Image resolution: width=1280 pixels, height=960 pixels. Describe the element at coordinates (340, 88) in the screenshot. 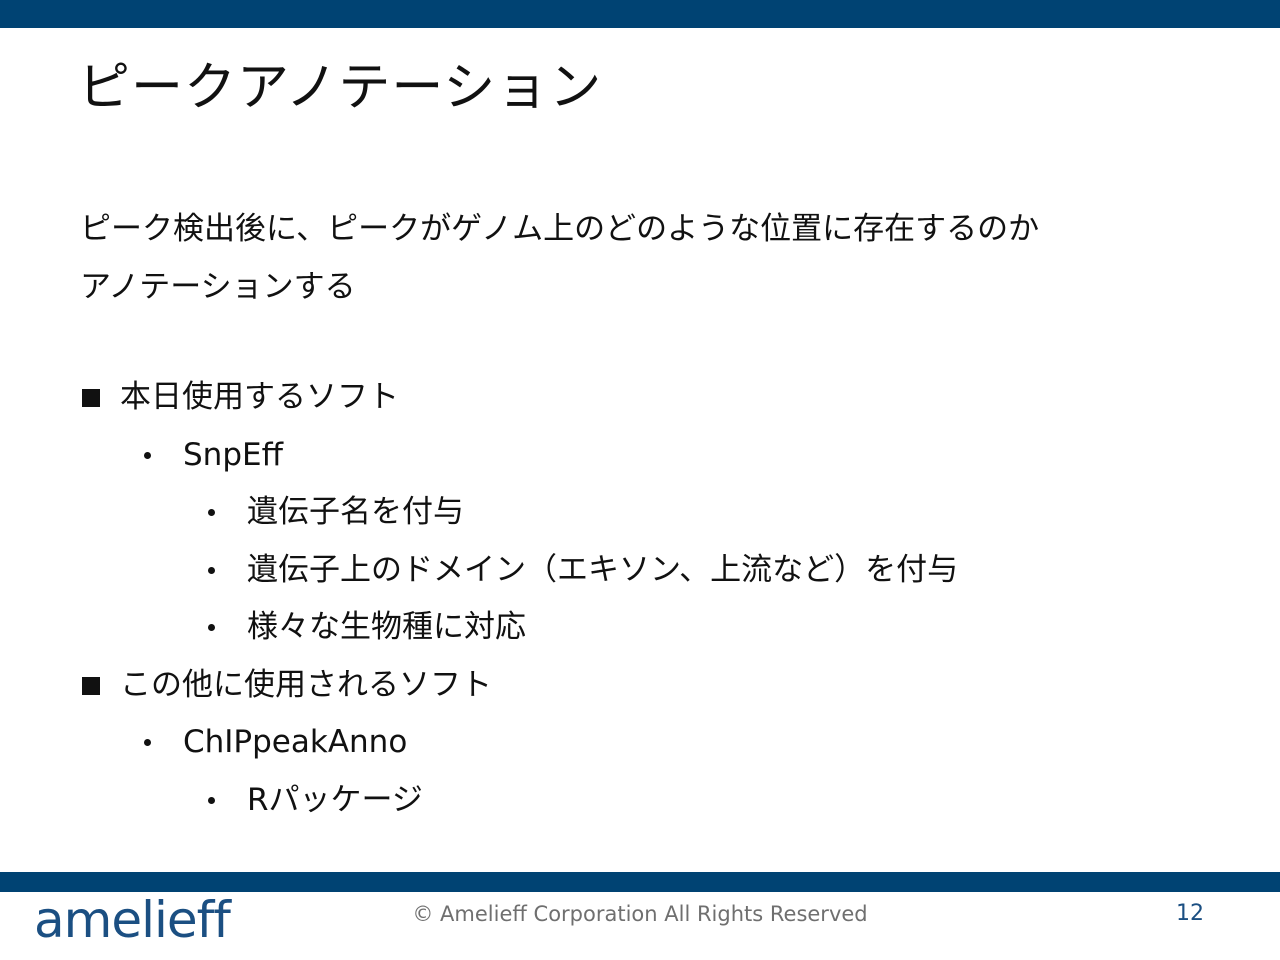

I see `slide-title: ピークアノテーション` at that location.